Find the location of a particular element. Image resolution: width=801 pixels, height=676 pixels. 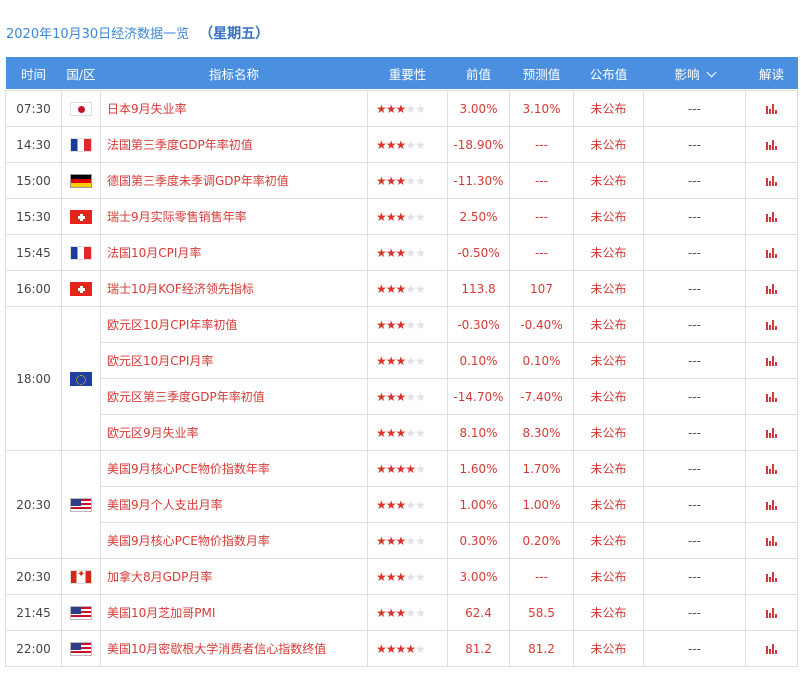

chevron-down-icon is located at coordinates (711, 72).